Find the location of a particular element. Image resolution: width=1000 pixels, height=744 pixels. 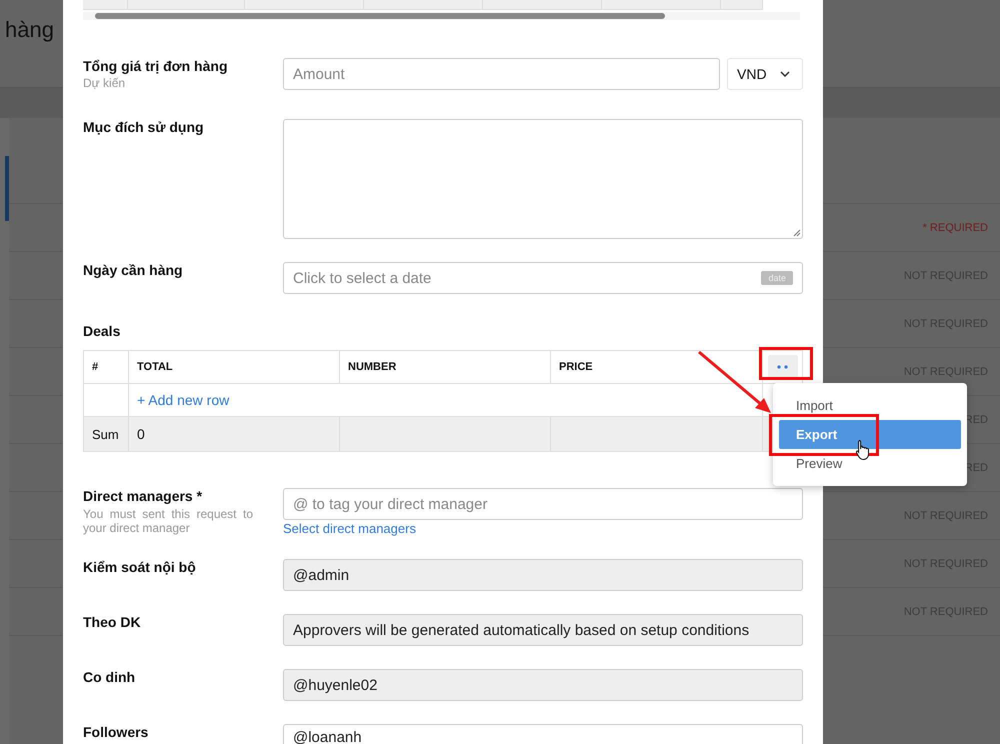

section-title: Deals is located at coordinates (102, 332).